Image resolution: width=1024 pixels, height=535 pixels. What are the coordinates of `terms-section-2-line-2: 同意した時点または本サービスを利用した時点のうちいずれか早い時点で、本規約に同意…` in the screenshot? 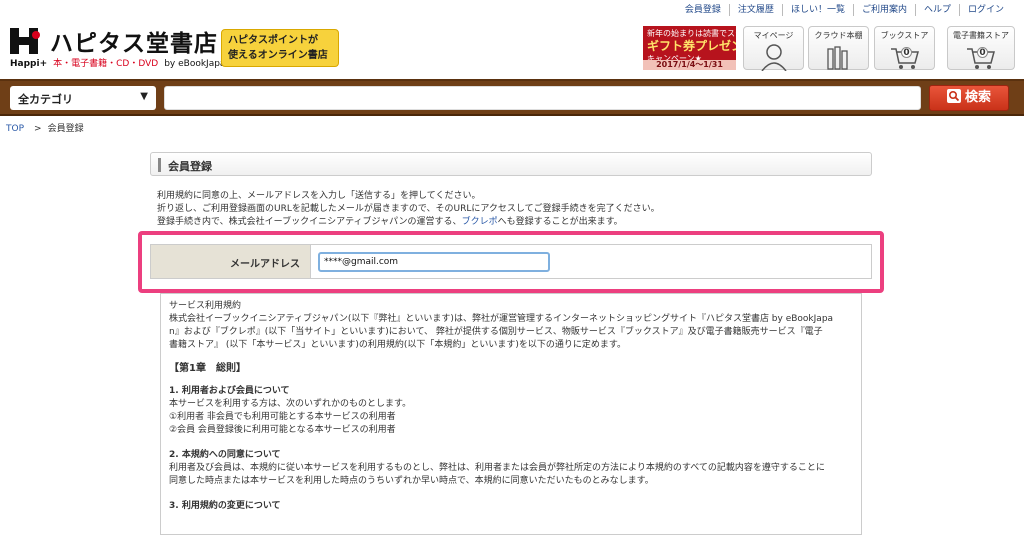 It's located at (411, 481).